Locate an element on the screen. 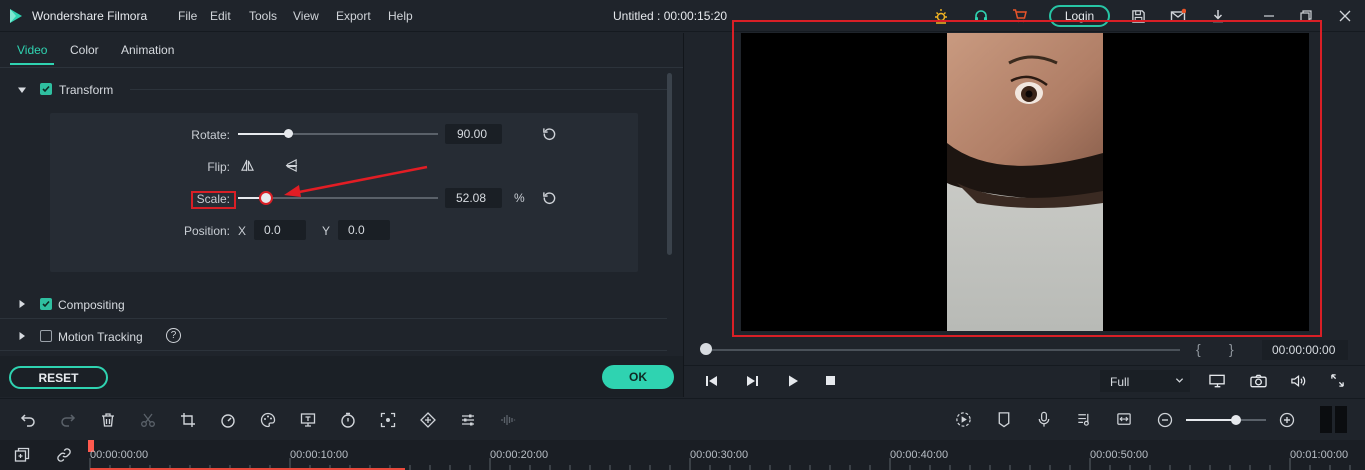 The image size is (1365, 470). snap-fit-icon is located at coordinates (1124, 419).